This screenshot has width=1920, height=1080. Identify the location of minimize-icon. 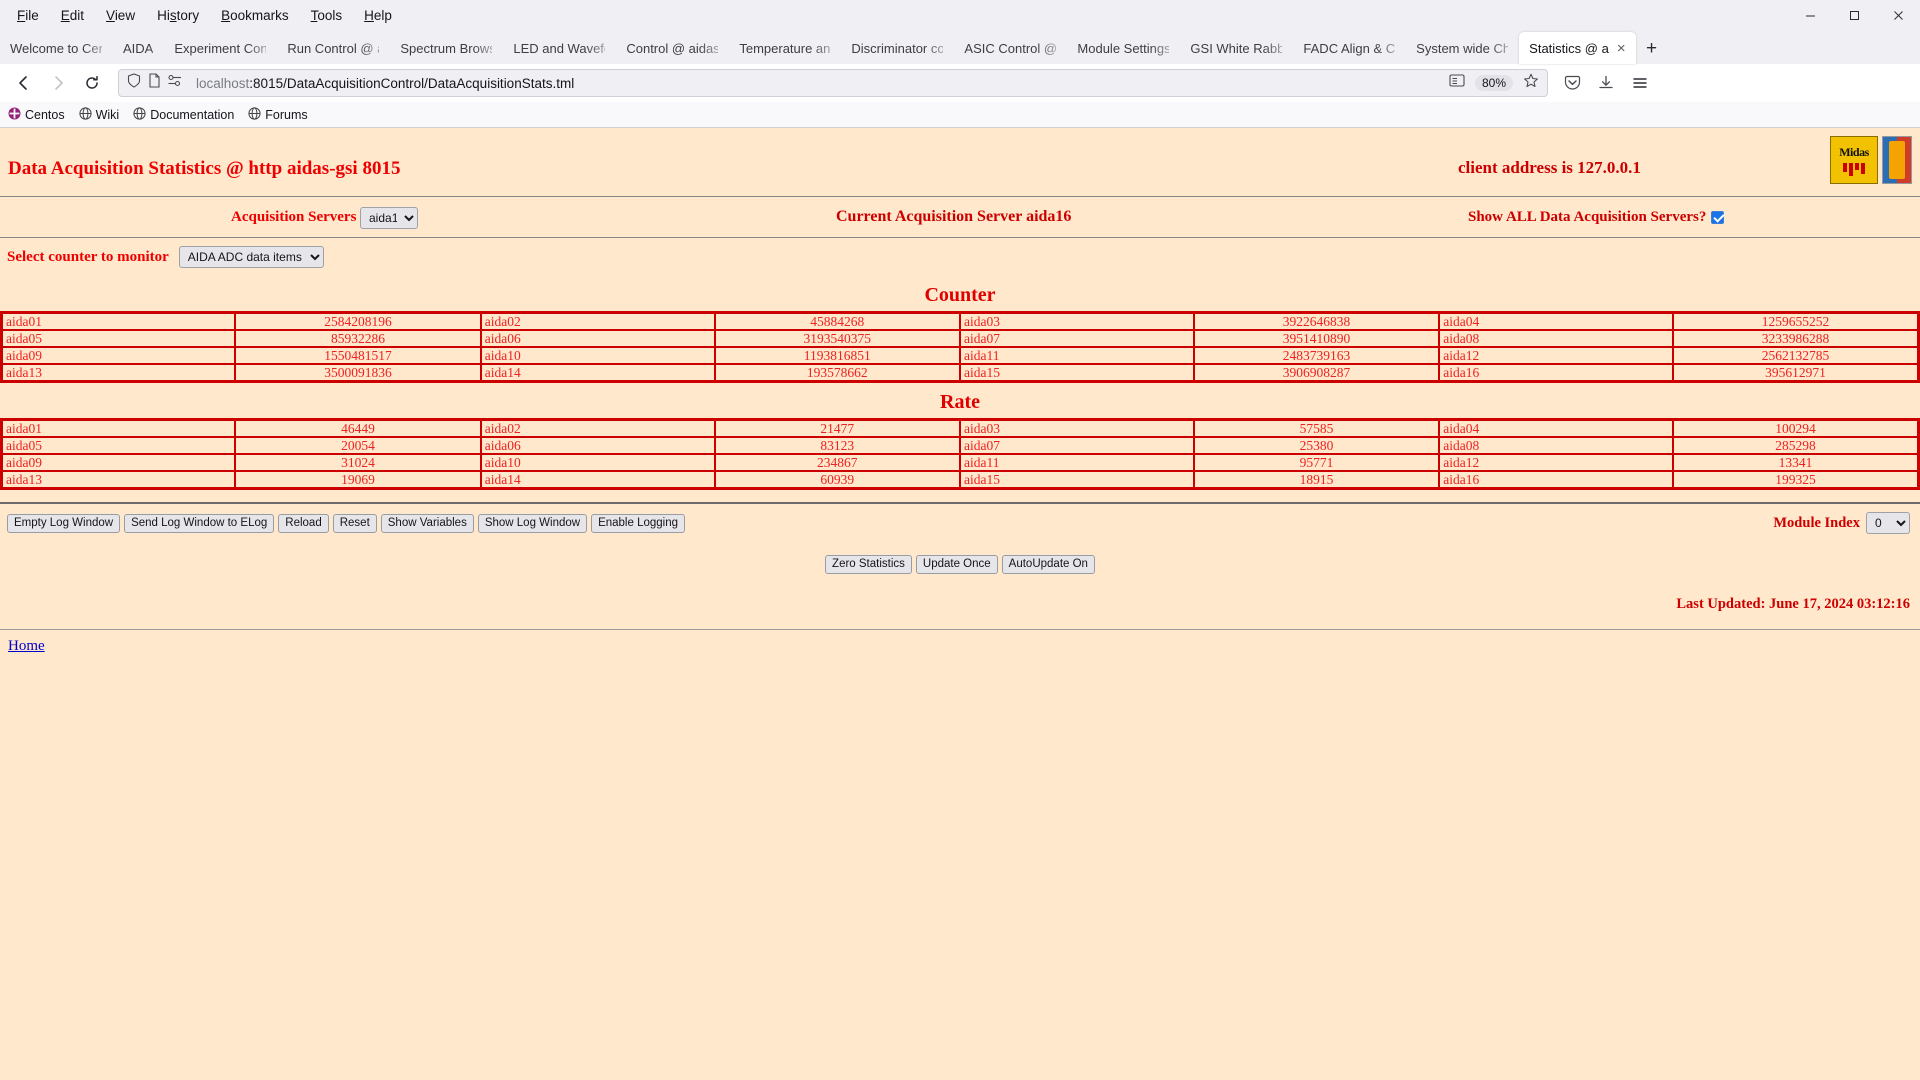
(1810, 15).